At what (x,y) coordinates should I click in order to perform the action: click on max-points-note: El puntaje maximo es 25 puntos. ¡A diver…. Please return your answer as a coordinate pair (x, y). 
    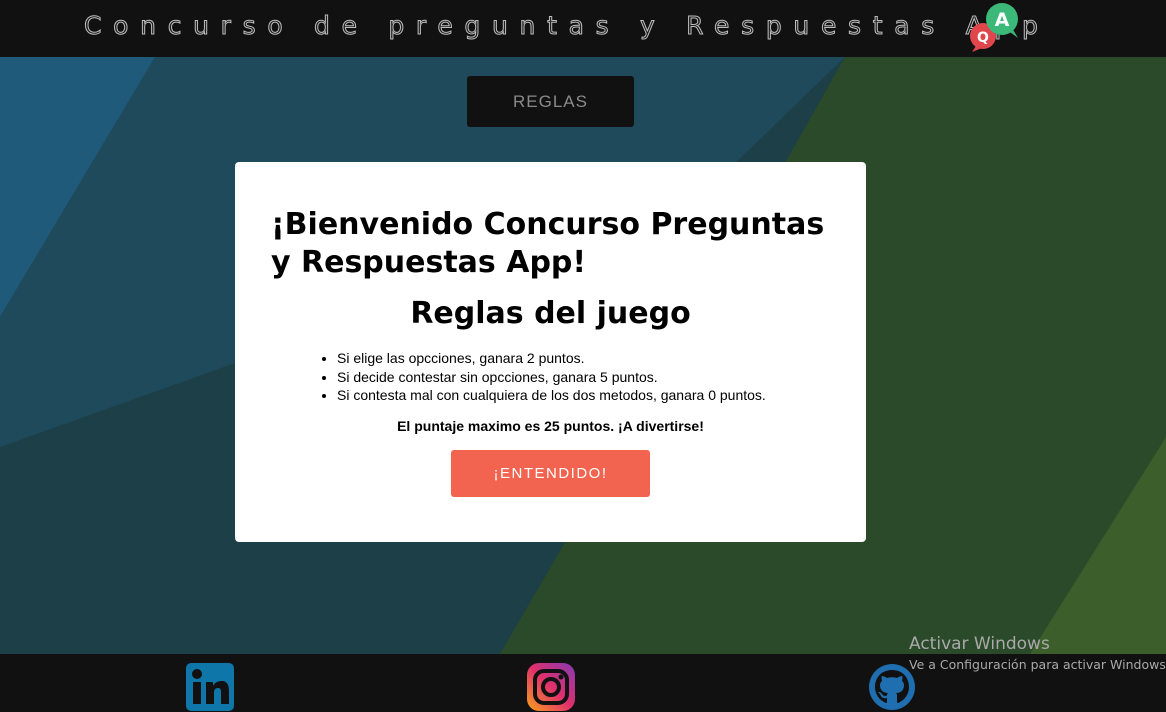
    Looking at the image, I should click on (550, 426).